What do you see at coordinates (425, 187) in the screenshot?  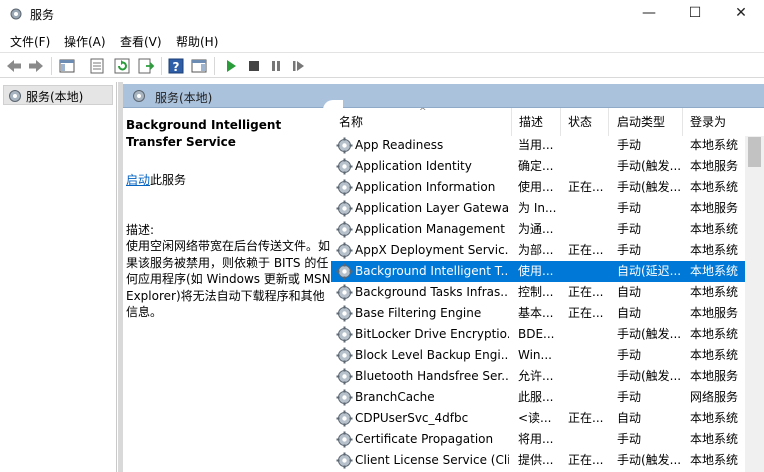 I see `service-name: Application Information` at bounding box center [425, 187].